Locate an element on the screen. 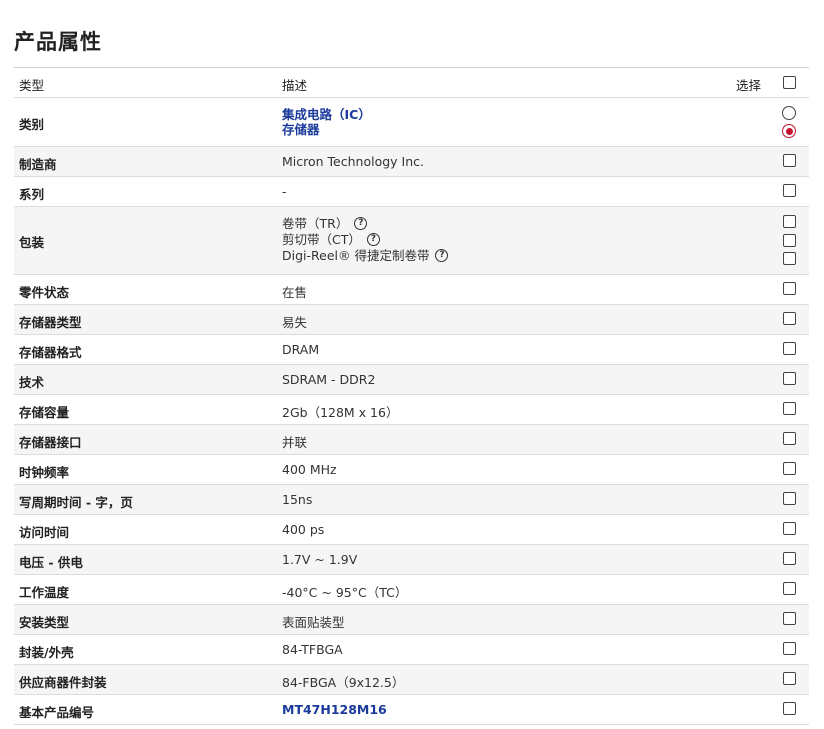 The height and width of the screenshot is (729, 824). row-value: SDRAM - DDR2 is located at coordinates (329, 379).